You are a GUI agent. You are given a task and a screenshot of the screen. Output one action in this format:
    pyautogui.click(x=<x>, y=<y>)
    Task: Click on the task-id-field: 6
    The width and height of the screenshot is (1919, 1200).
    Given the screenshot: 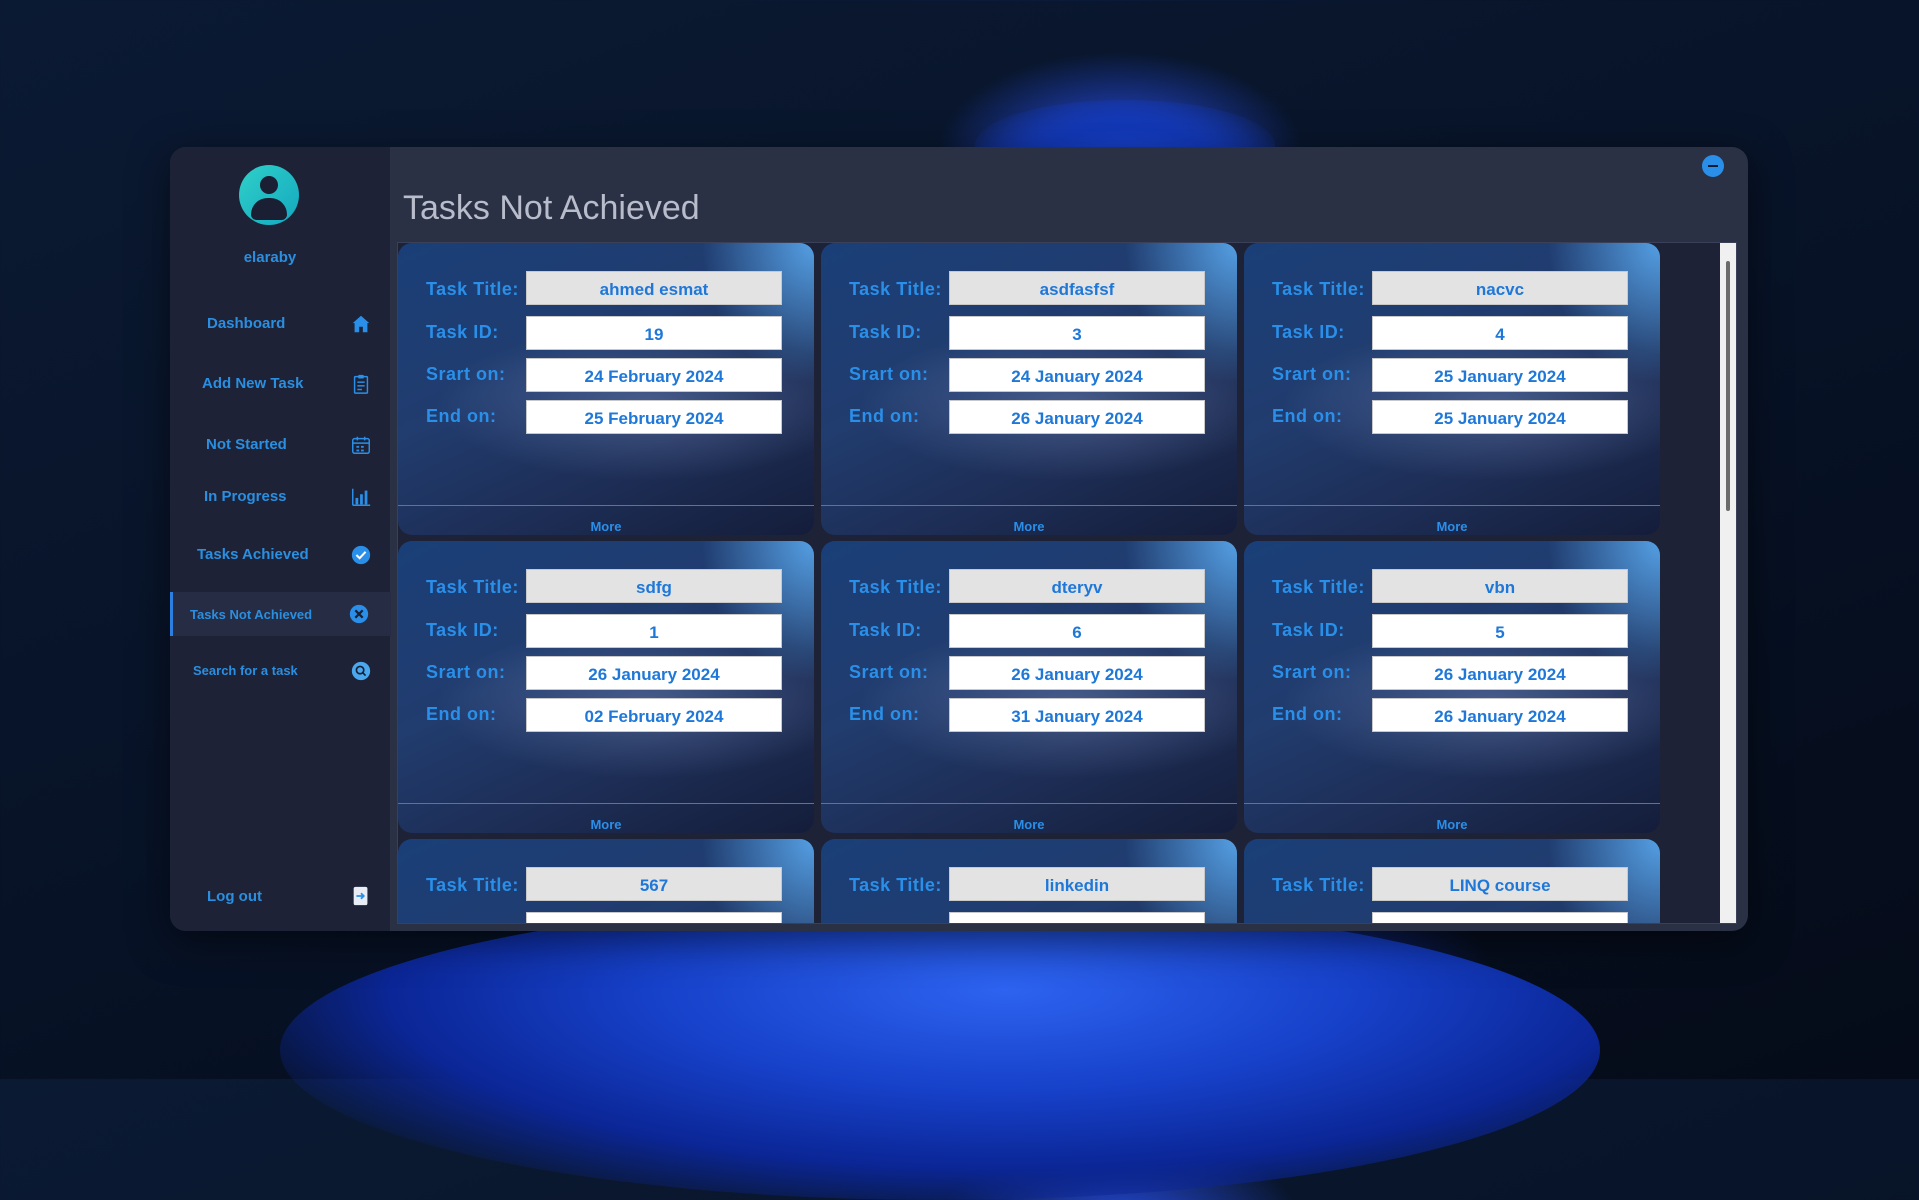 What is the action you would take?
    pyautogui.click(x=1077, y=631)
    